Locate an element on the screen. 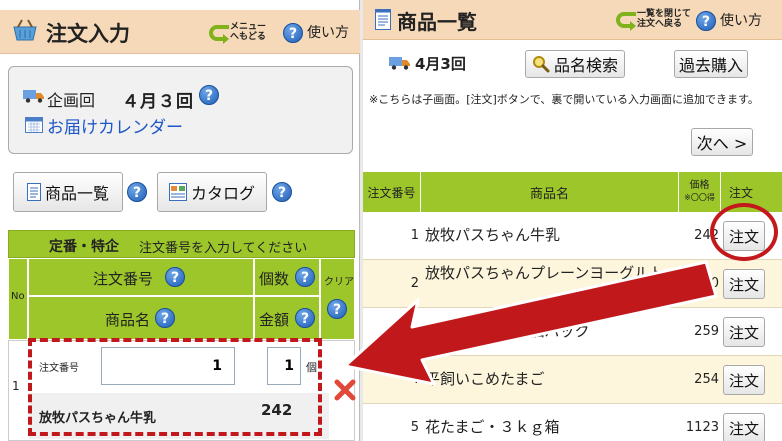 This screenshot has width=782, height=441. delivery-calendar-link: お届けカレンダー is located at coordinates (115, 125).